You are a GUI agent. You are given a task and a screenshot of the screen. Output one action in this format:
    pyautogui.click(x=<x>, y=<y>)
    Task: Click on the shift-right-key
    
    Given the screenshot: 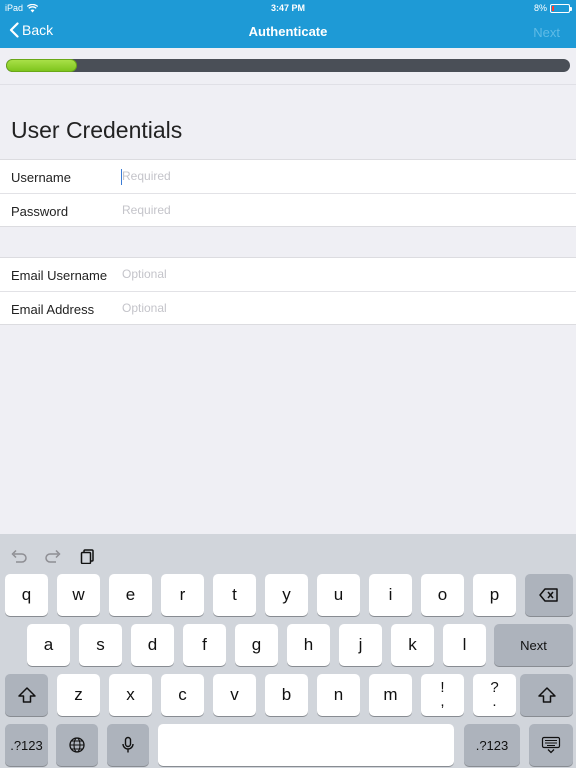 What is the action you would take?
    pyautogui.click(x=546, y=695)
    